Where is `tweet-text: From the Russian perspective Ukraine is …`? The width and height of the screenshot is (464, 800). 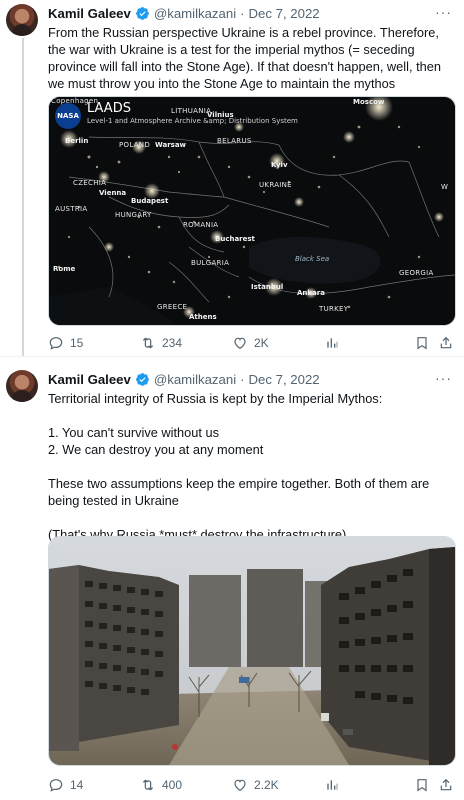 tweet-text: From the Russian perspective Ukraine is … is located at coordinates (252, 58).